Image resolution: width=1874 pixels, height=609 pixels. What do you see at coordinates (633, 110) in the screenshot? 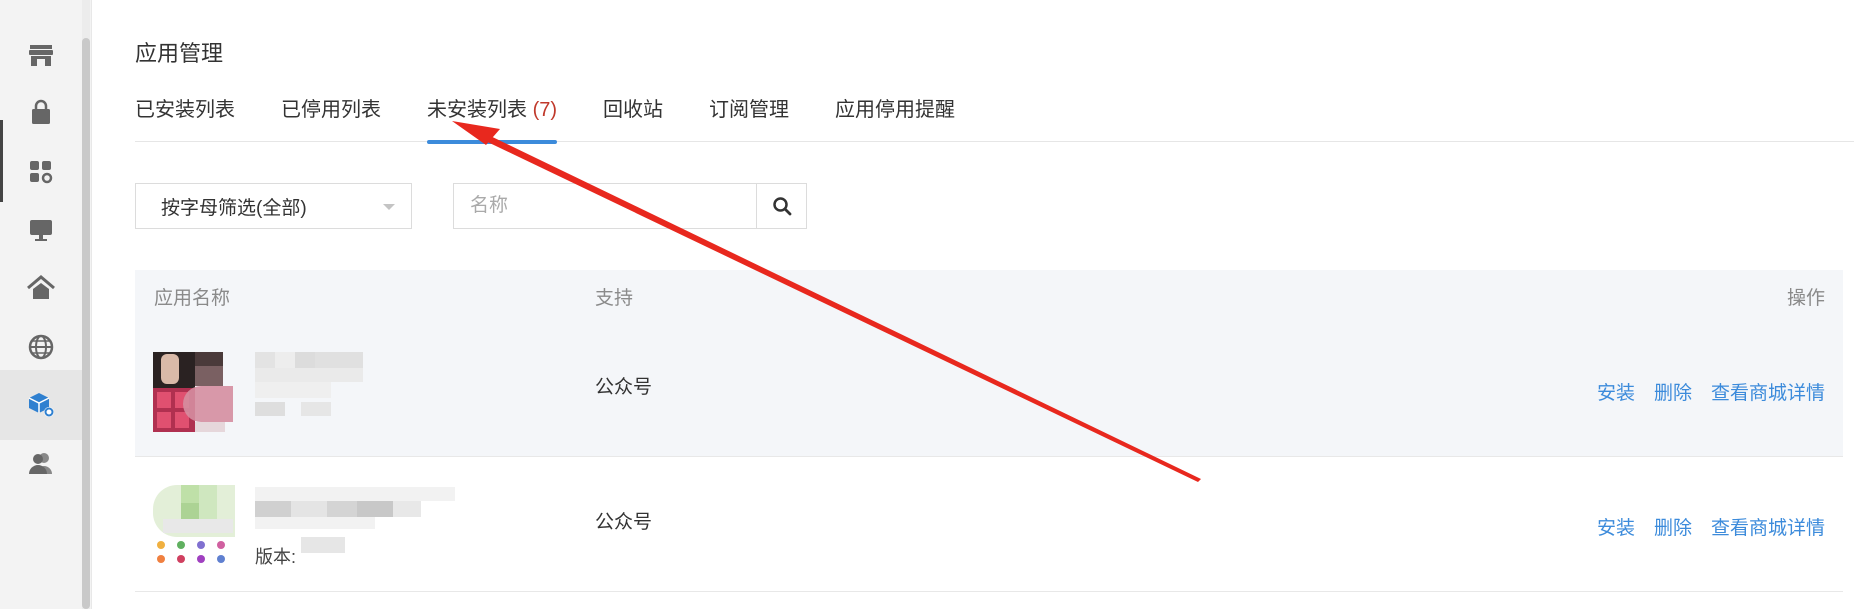
I see `tab-label: 回收站` at bounding box center [633, 110].